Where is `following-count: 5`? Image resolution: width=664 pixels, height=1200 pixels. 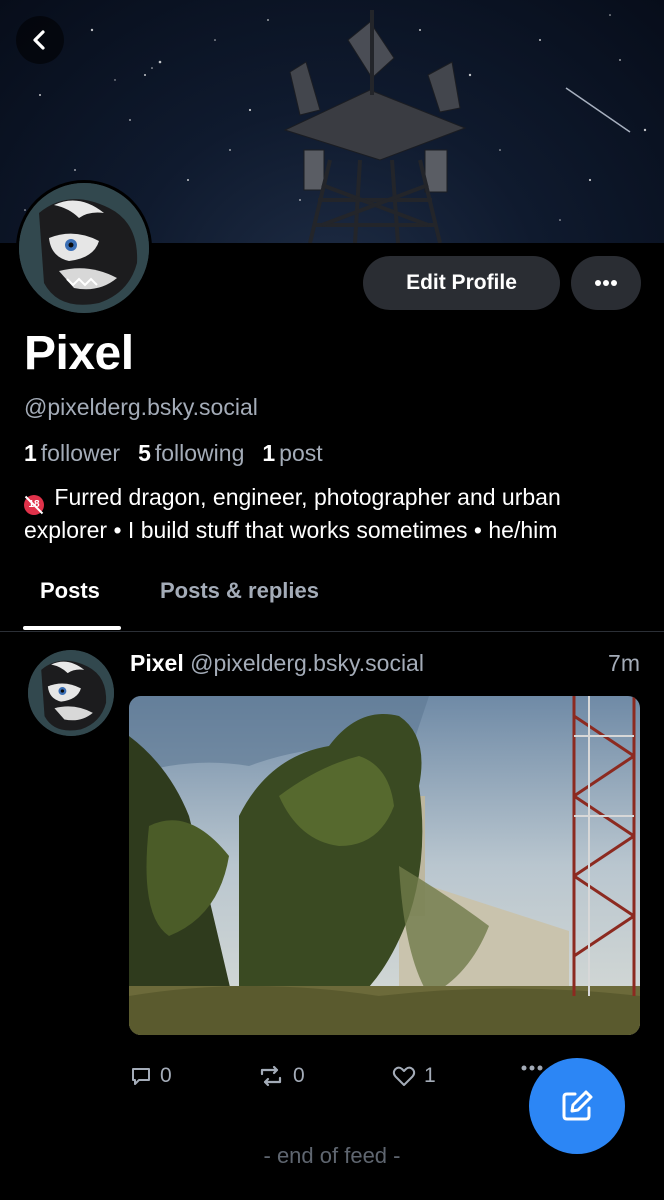
following-count: 5 is located at coordinates (144, 453).